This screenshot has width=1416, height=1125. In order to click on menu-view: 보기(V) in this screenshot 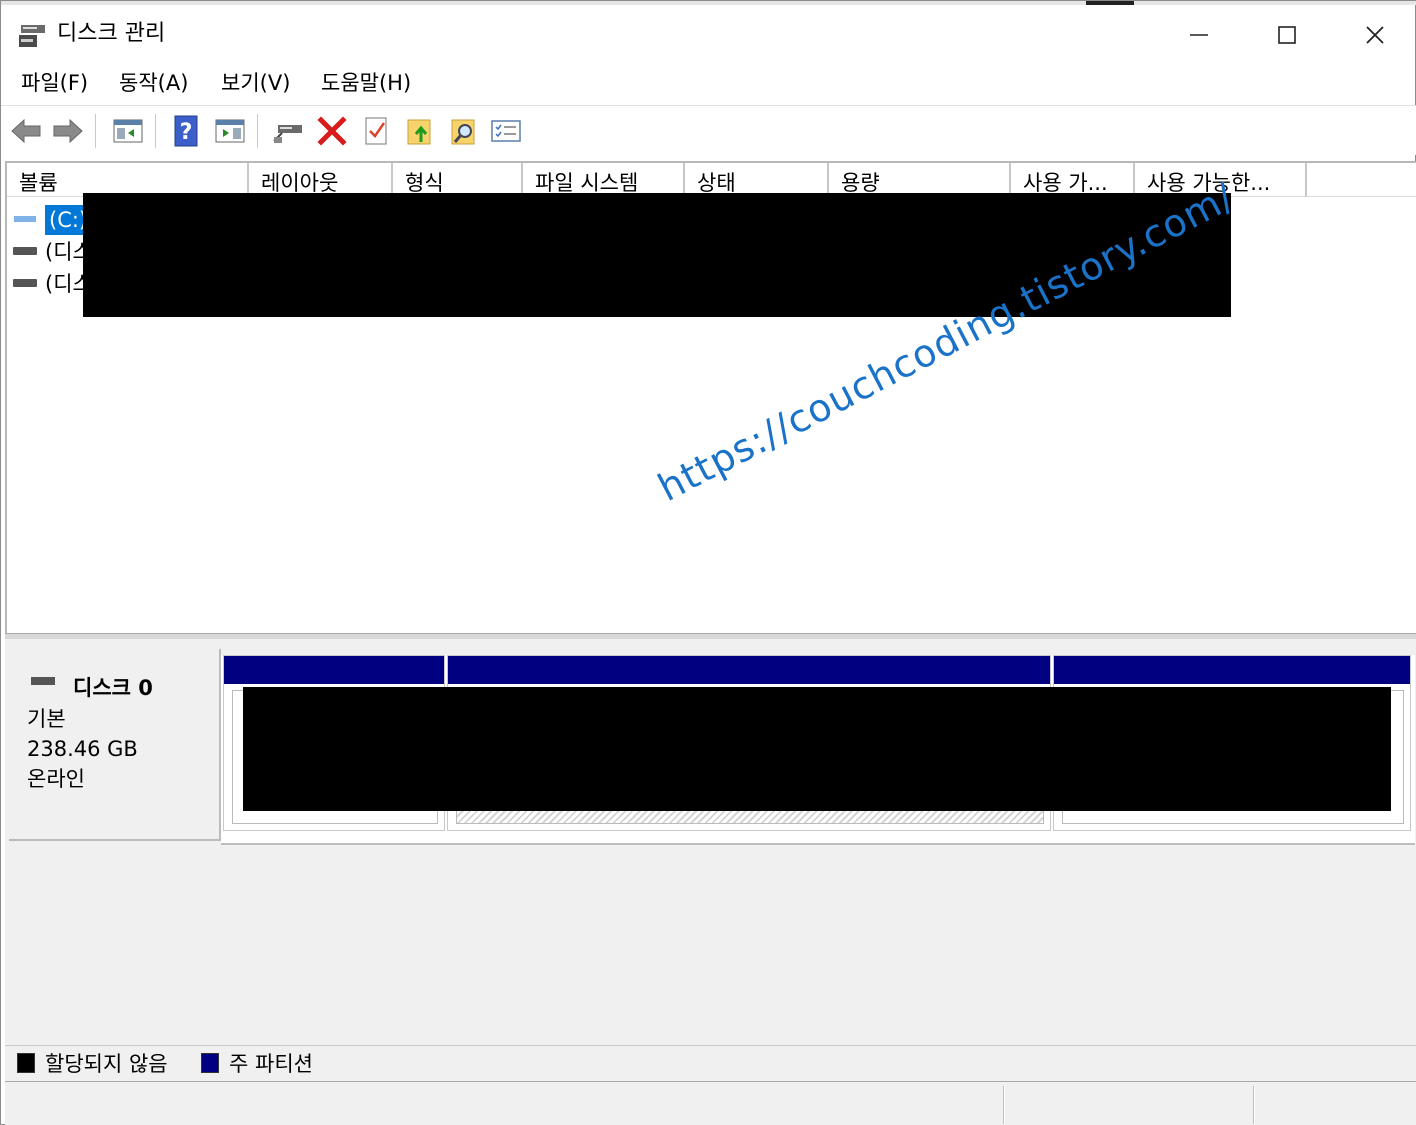, I will do `click(255, 83)`.